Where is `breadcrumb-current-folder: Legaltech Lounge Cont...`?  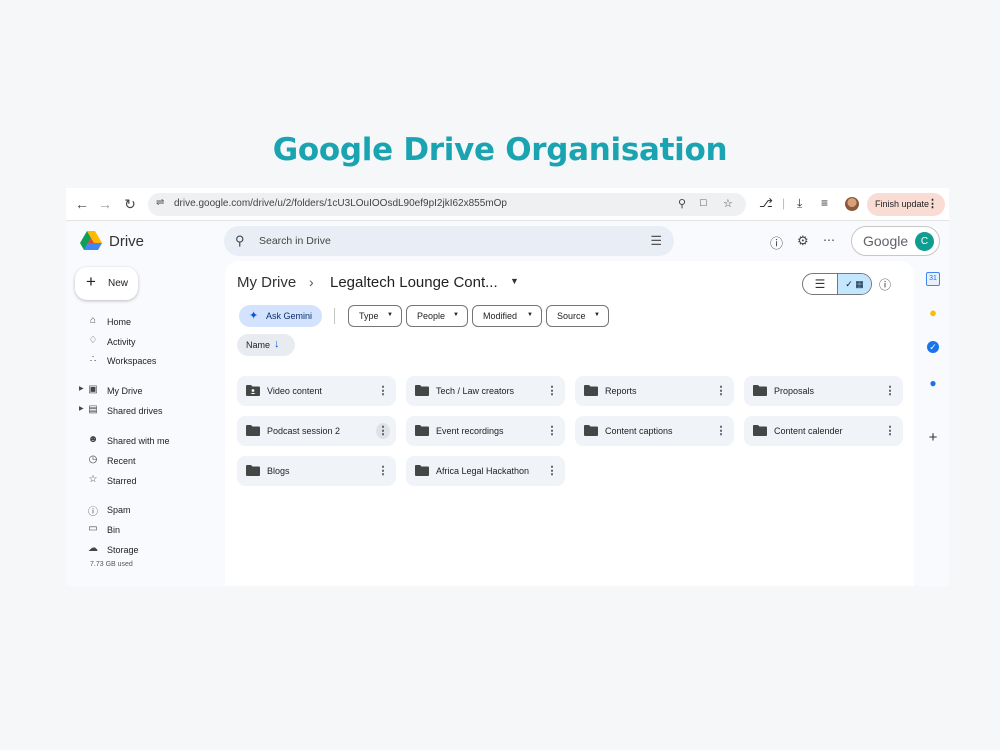 breadcrumb-current-folder: Legaltech Lounge Cont... is located at coordinates (414, 282).